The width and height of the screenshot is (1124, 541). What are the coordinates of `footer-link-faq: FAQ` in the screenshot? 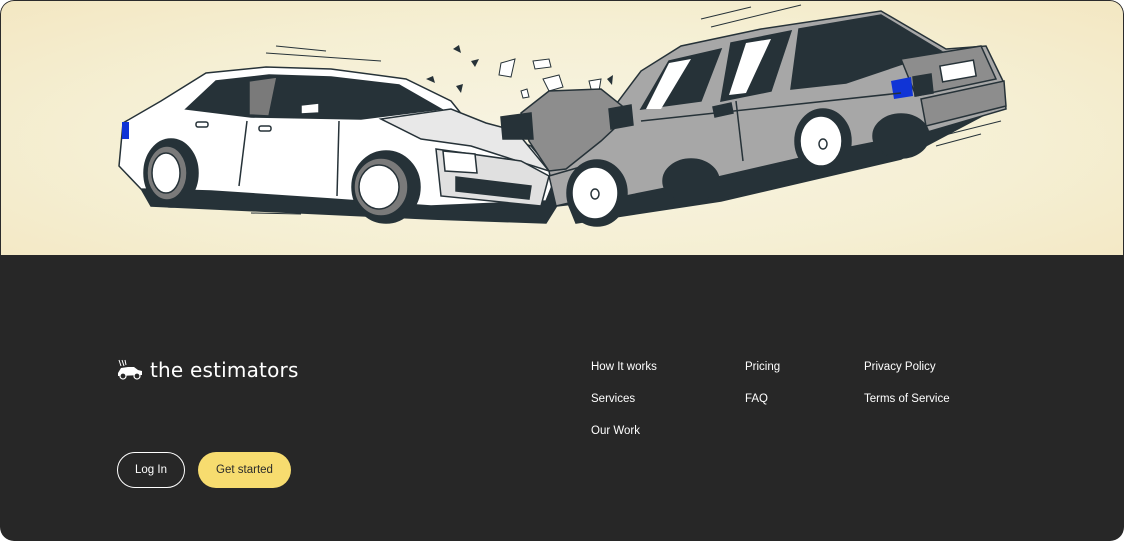 It's located at (756, 399).